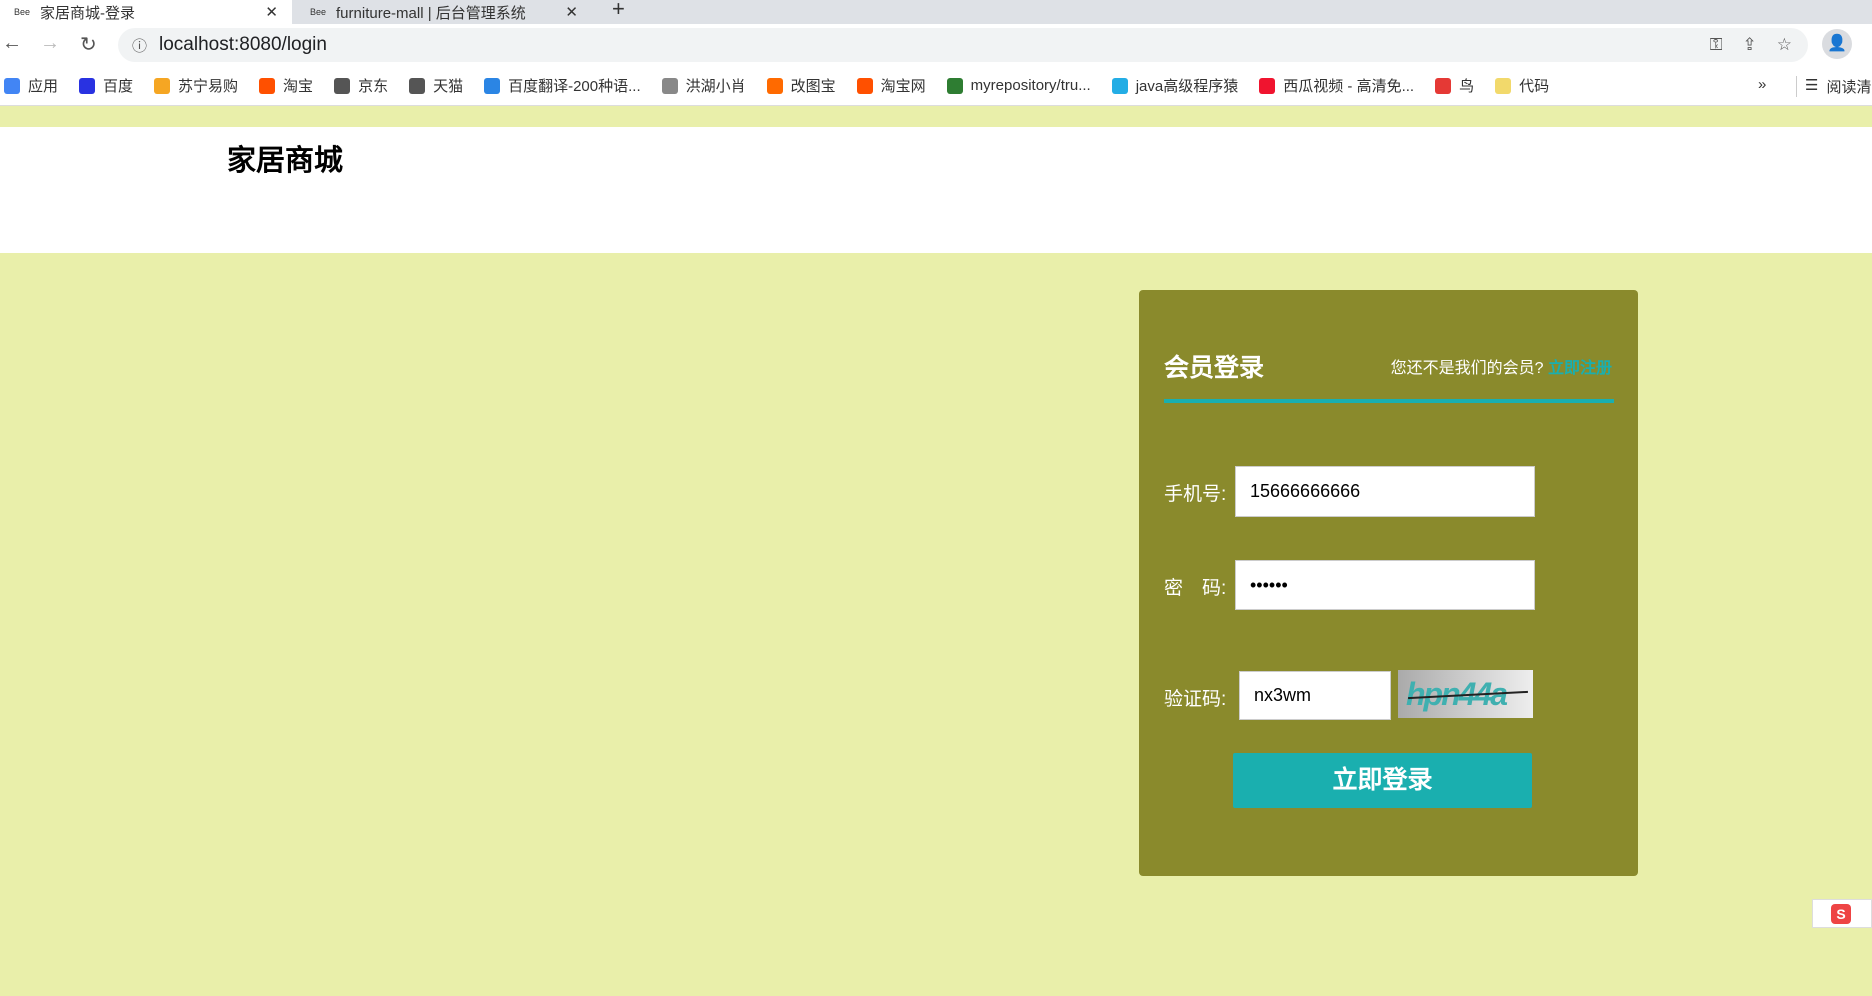 The image size is (1872, 996). Describe the element at coordinates (118, 86) in the screenshot. I see `bookmark-label: 百度` at that location.